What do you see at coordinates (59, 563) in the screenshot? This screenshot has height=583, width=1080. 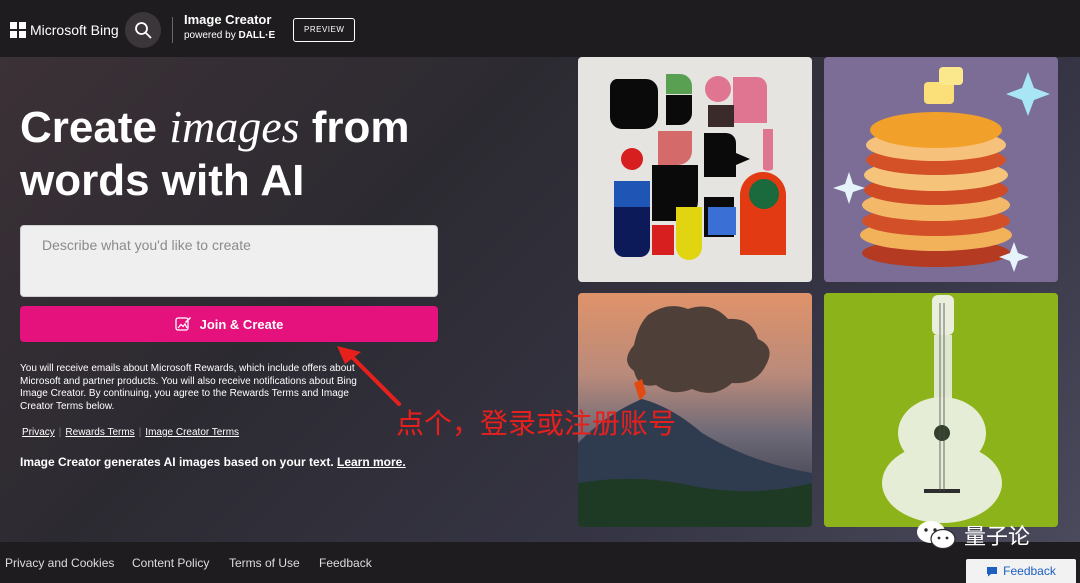 I see `footer-privacy-cookies-link: Privacy and Cookies` at bounding box center [59, 563].